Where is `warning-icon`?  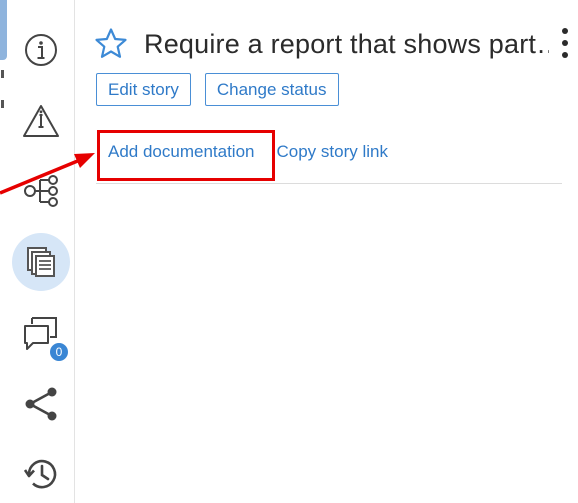
warning-icon is located at coordinates (41, 121).